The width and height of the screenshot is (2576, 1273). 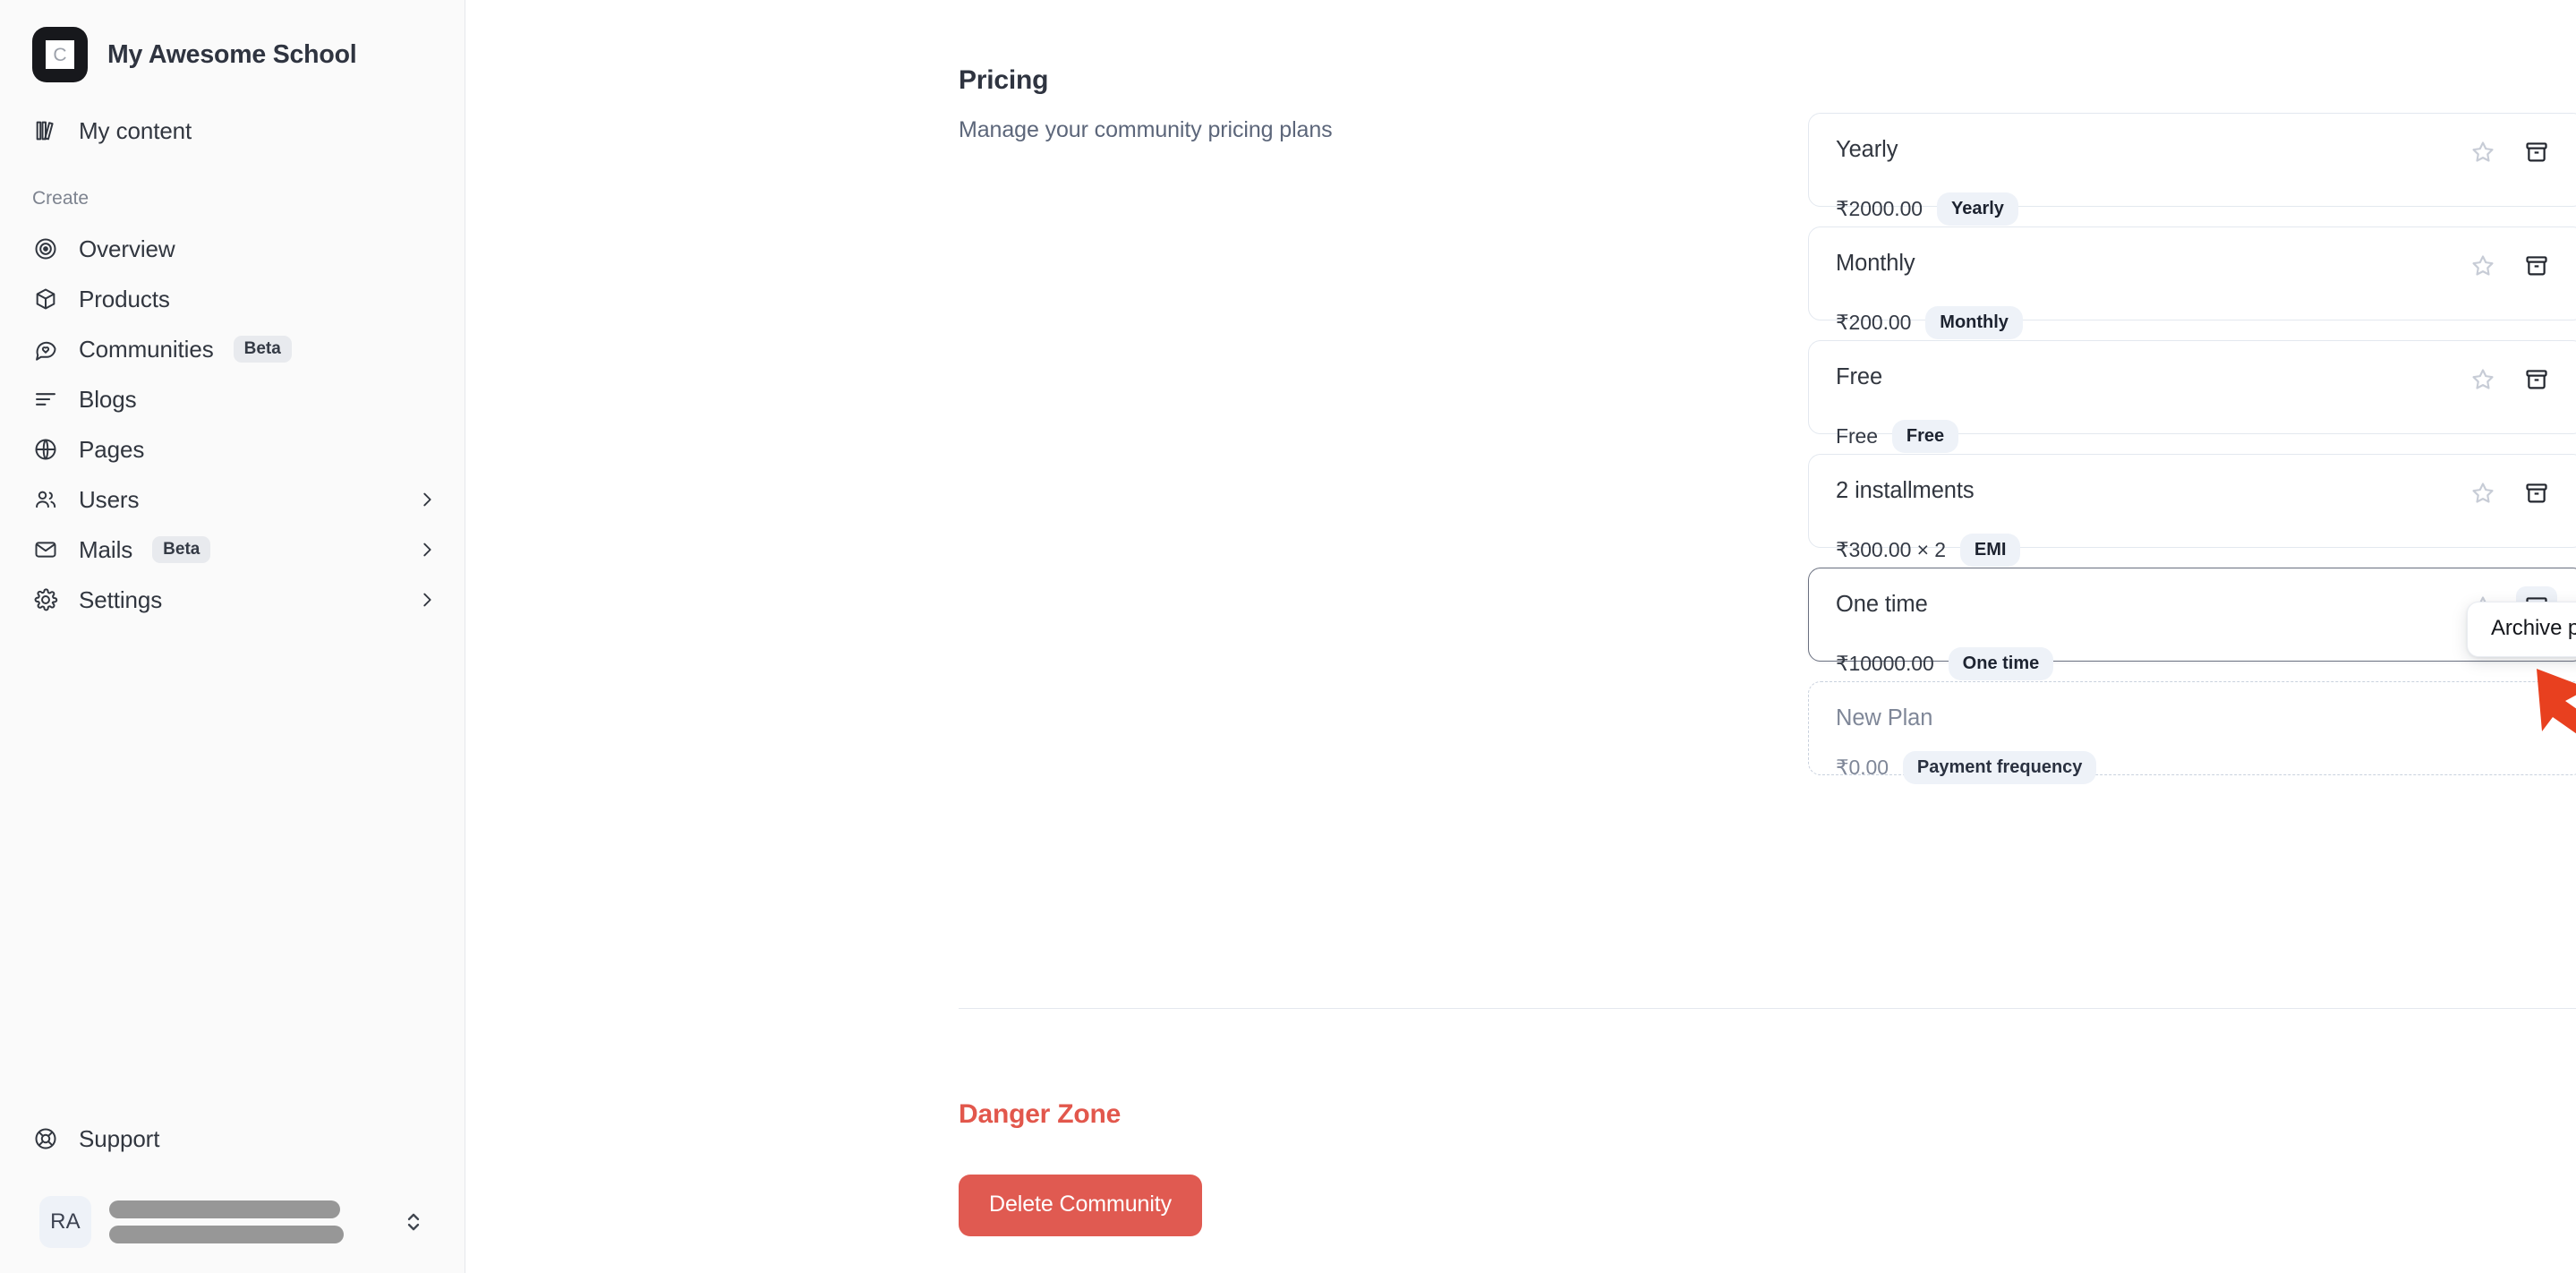 I want to click on section-divider, so click(x=1767, y=1008).